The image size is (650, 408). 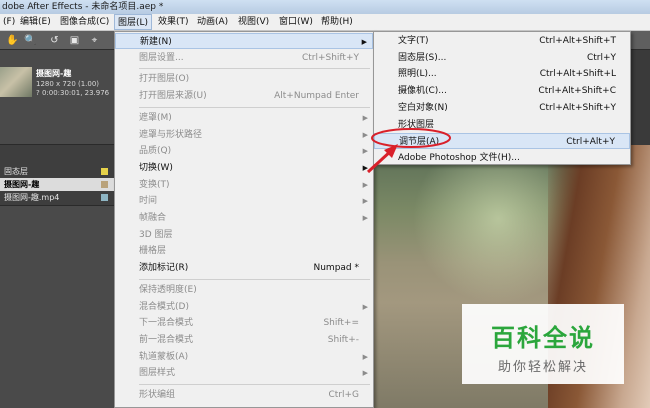 I want to click on menu-item: 空白对象(N) Ctrl+Alt+Shift+Y, so click(x=502, y=108).